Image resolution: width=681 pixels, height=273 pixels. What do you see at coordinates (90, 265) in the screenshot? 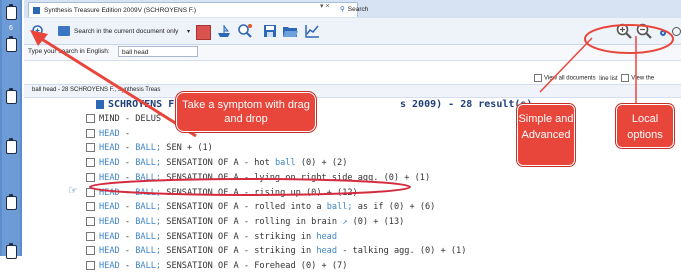
I see `result-checkbox` at bounding box center [90, 265].